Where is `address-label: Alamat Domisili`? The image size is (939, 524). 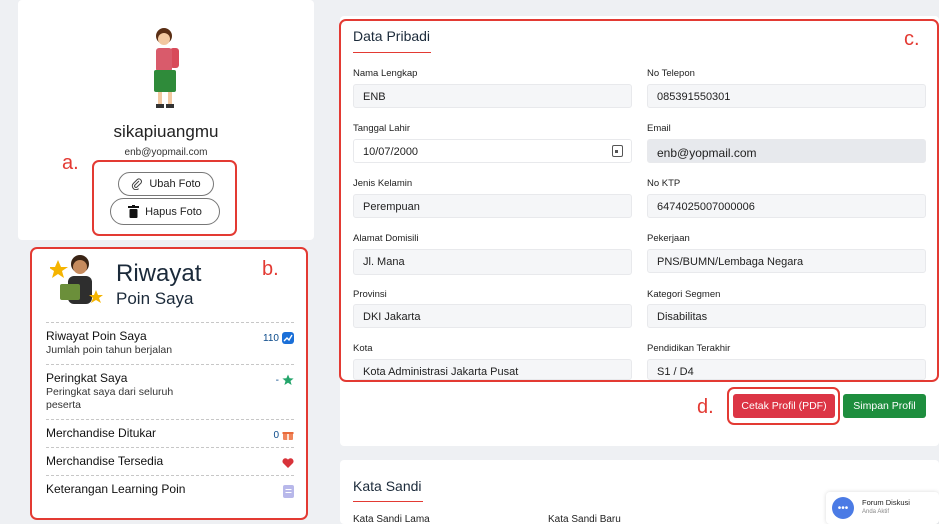
address-label: Alamat Domisili is located at coordinates (386, 238).